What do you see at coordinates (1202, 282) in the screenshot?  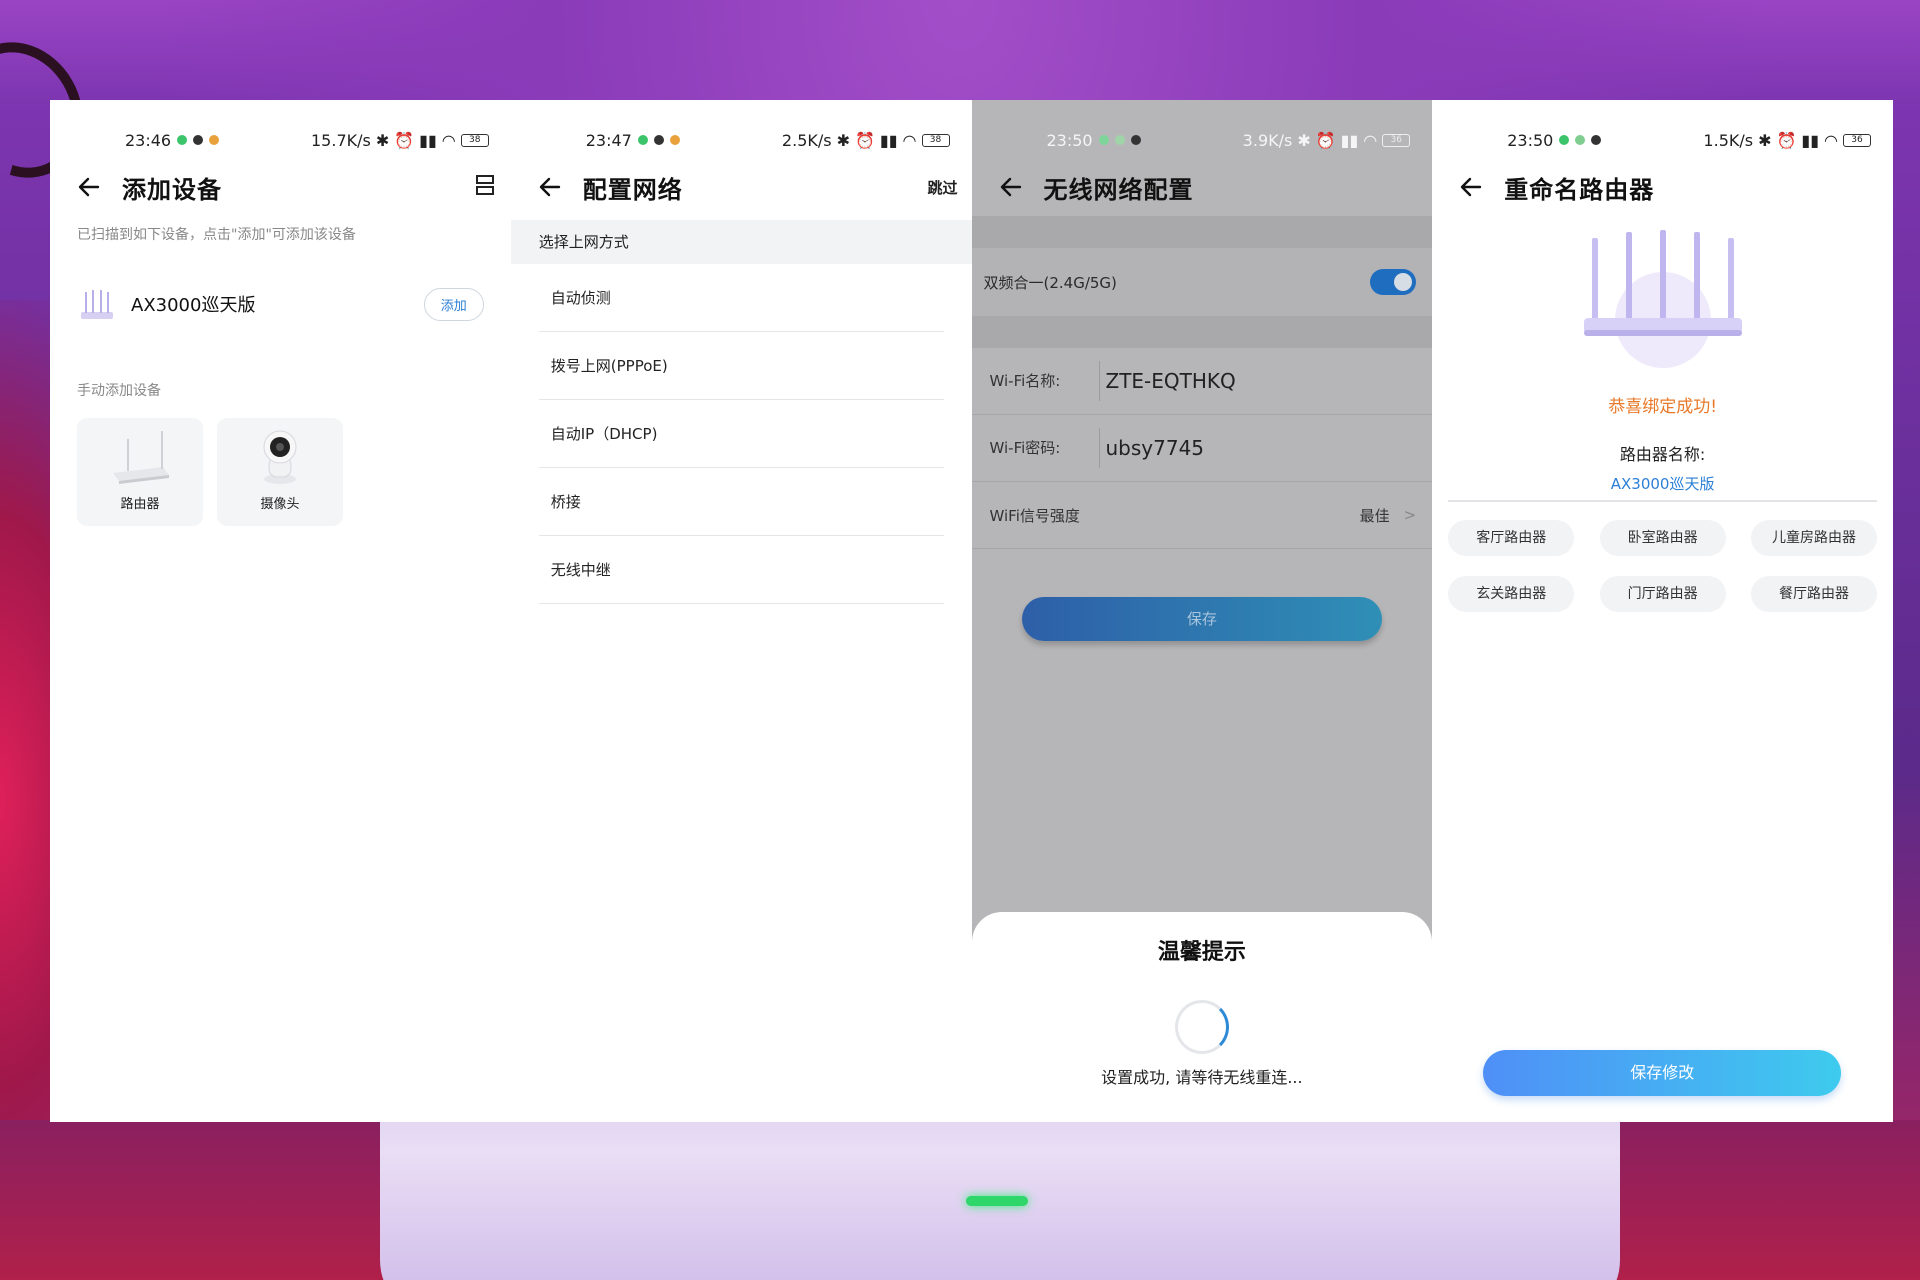 I see `dual-band-row: 双频合一(2.4G/5G)` at bounding box center [1202, 282].